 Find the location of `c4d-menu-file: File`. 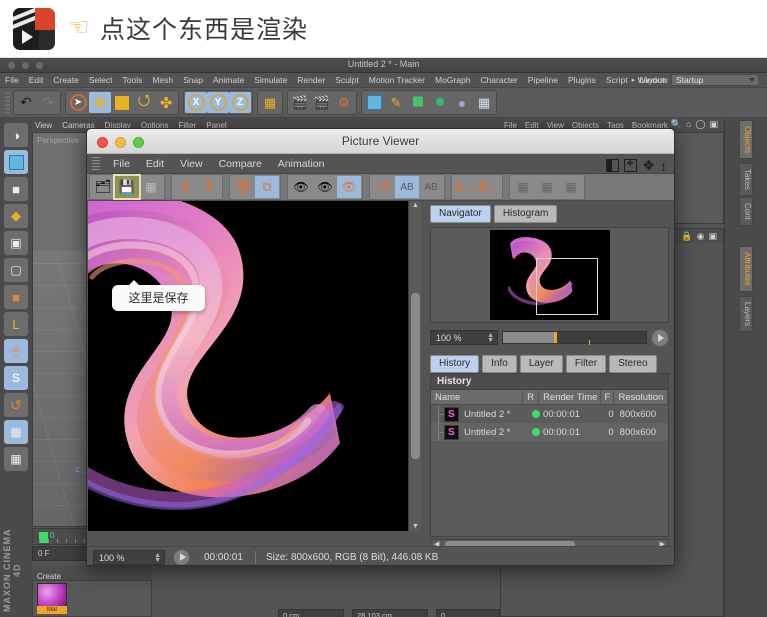

c4d-menu-file: File is located at coordinates (12, 80).